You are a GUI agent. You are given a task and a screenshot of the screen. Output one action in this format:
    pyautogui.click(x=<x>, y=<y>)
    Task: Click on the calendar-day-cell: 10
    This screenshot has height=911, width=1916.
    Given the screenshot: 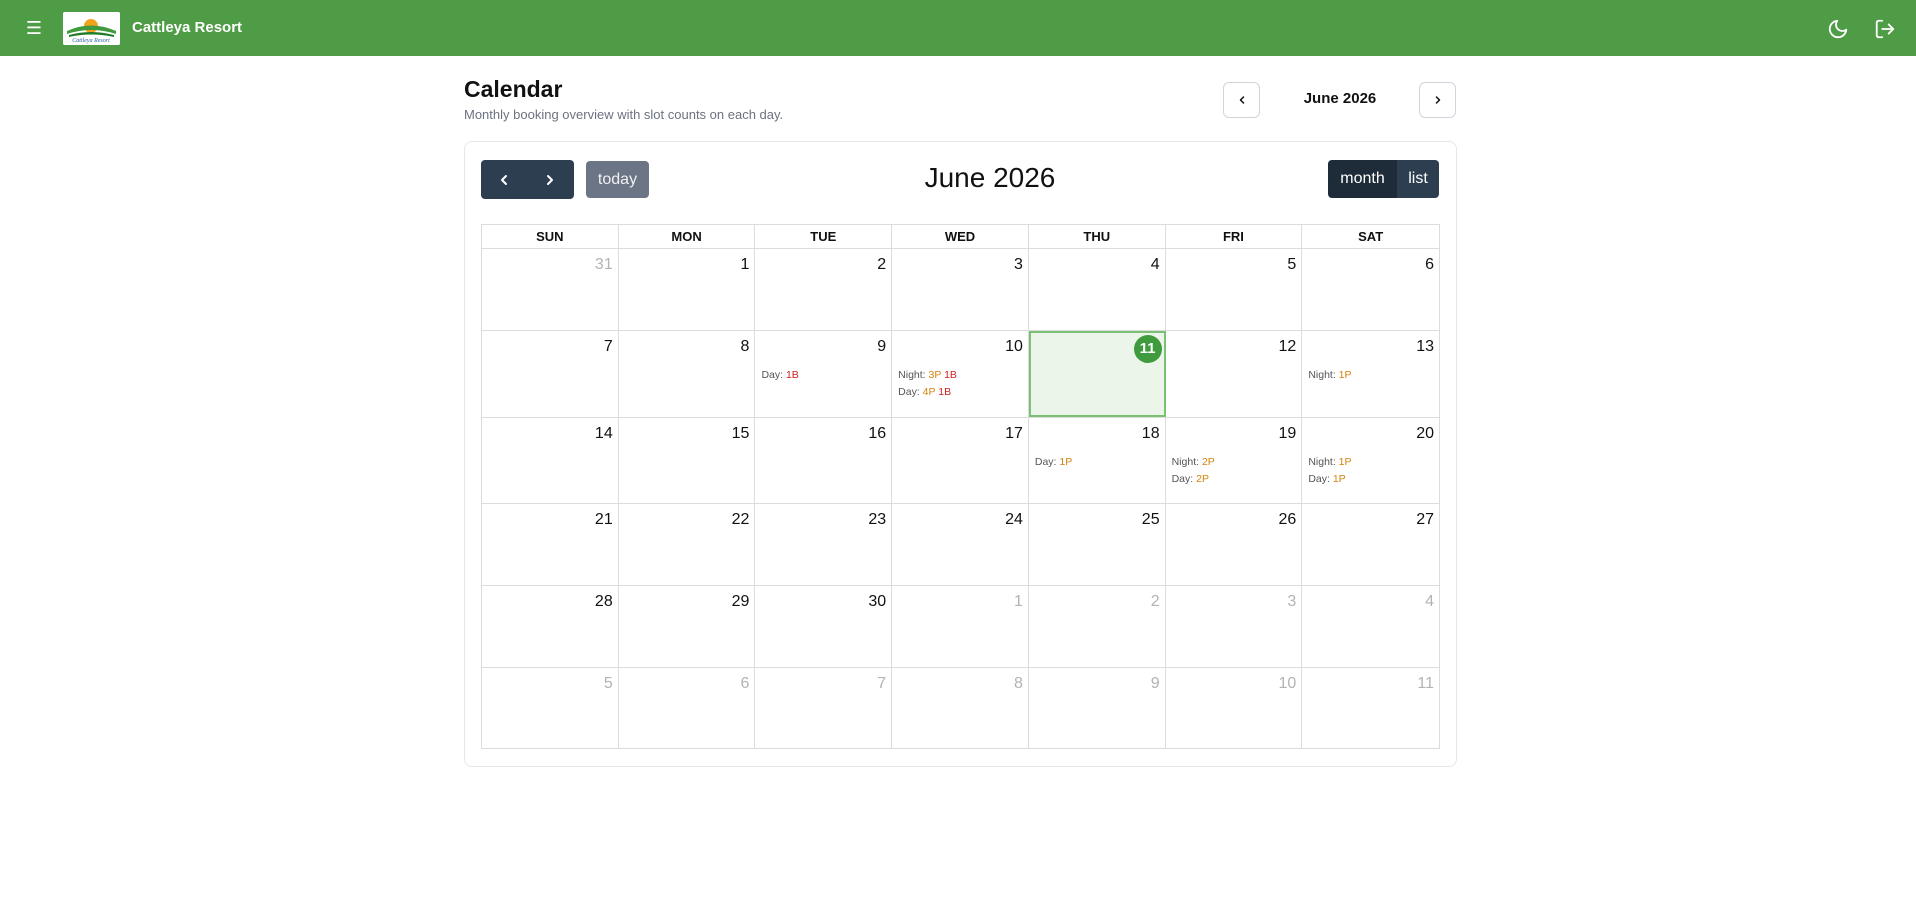 What is the action you would take?
    pyautogui.click(x=1234, y=708)
    